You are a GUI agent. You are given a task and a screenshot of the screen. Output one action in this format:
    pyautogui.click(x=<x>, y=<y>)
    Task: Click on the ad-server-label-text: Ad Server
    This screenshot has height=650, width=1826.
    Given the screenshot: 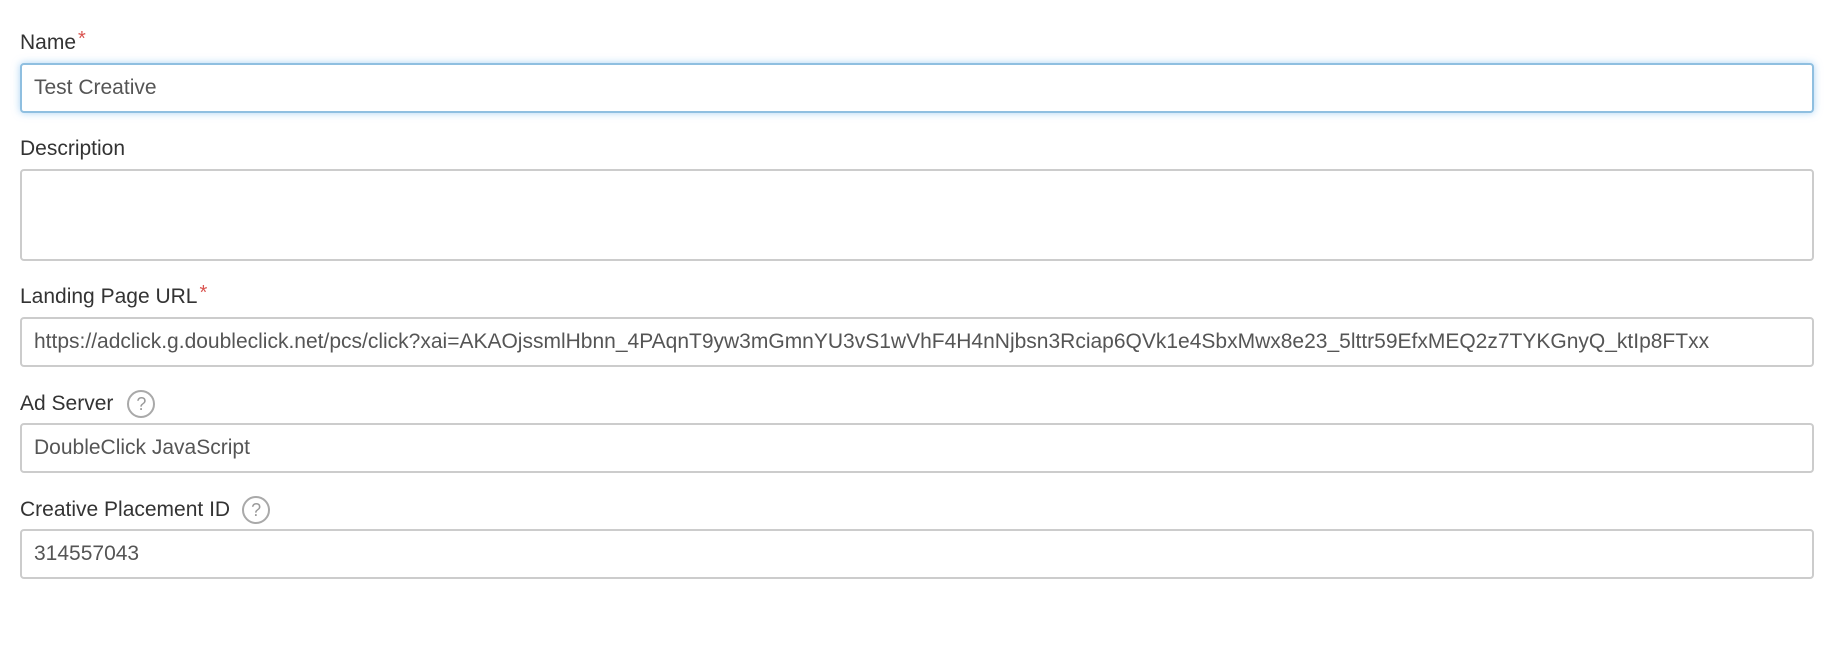 What is the action you would take?
    pyautogui.click(x=67, y=403)
    